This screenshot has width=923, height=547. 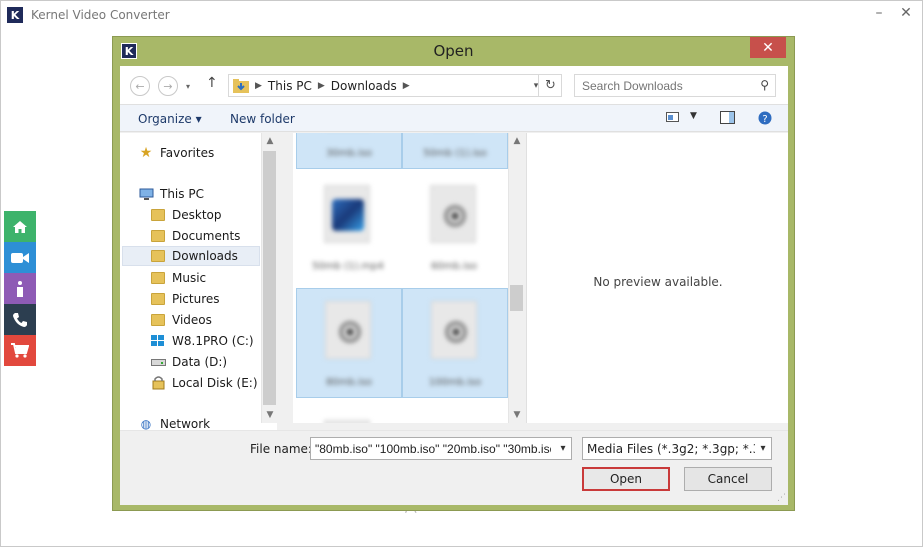 What do you see at coordinates (196, 299) in the screenshot?
I see `nav-label: Pictures` at bounding box center [196, 299].